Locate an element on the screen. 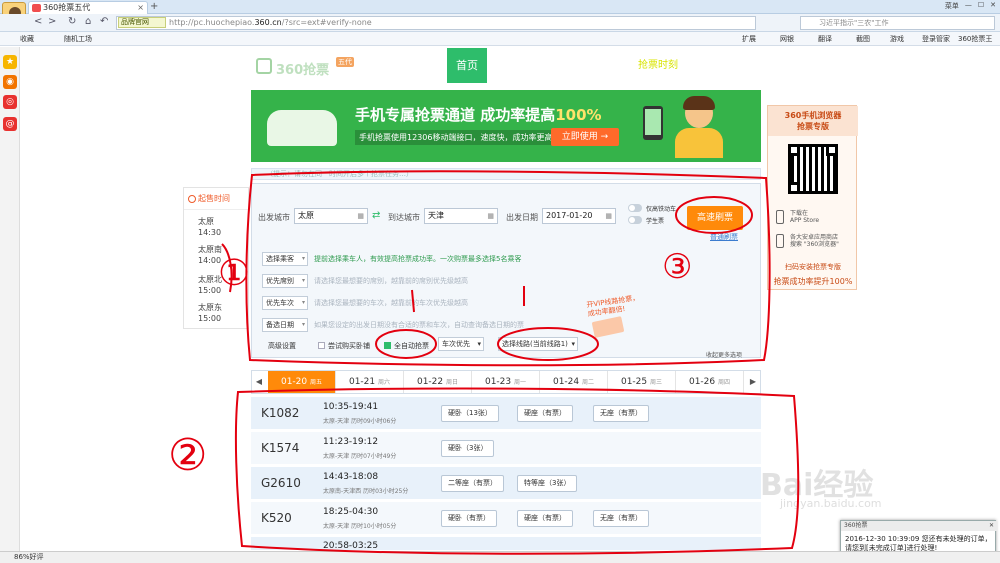  home-icon: ⌂ is located at coordinates (88, 21).